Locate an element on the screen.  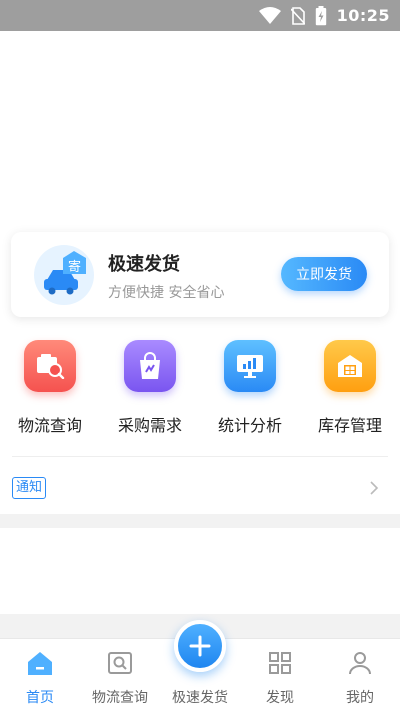
ship-card-title: 极速发货 is located at coordinates (144, 264).